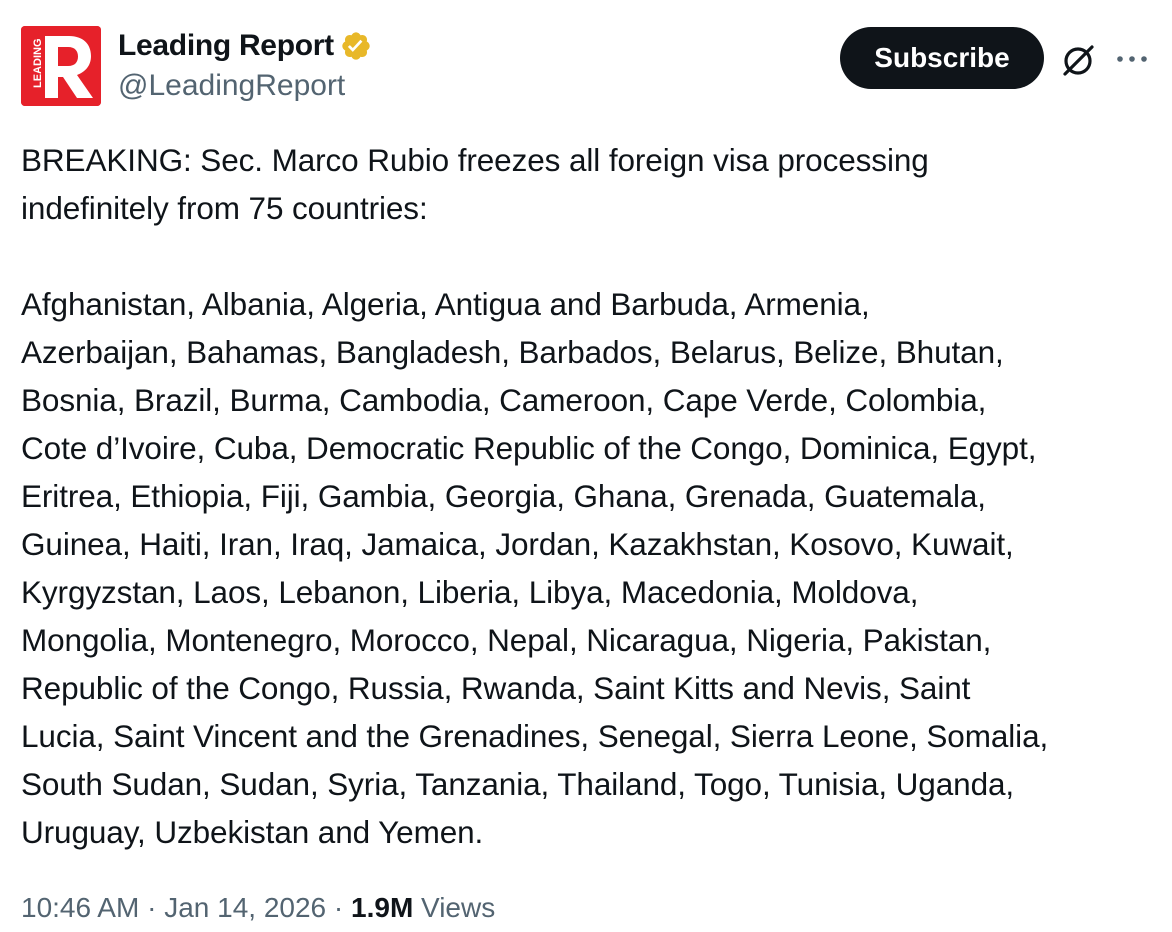  I want to click on tweet-date: Jan 14, 2026, so click(245, 907).